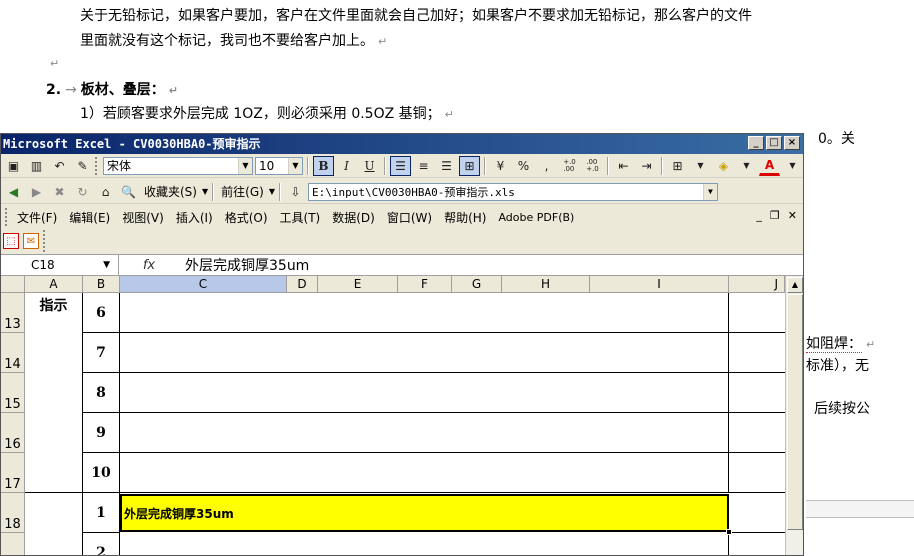  What do you see at coordinates (769, 166) in the screenshot?
I see `font-color-icon: A` at bounding box center [769, 166].